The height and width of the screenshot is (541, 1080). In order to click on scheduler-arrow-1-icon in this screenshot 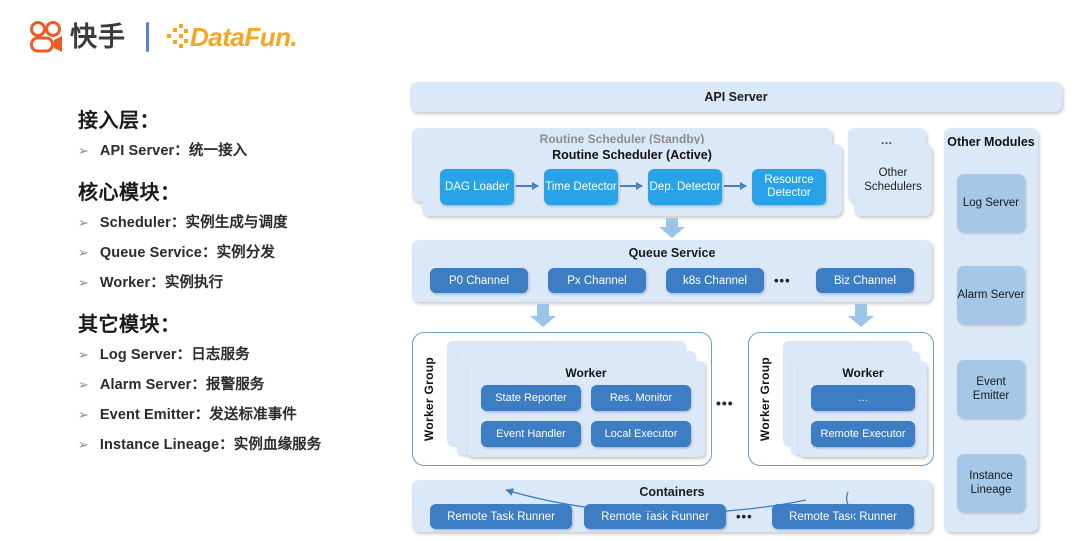, I will do `click(527, 186)`.